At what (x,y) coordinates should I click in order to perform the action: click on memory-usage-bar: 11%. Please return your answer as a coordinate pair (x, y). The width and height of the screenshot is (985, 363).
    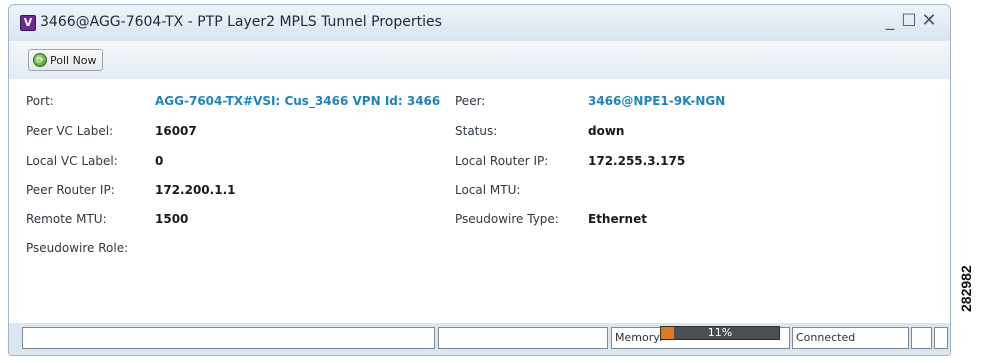
    Looking at the image, I should click on (720, 333).